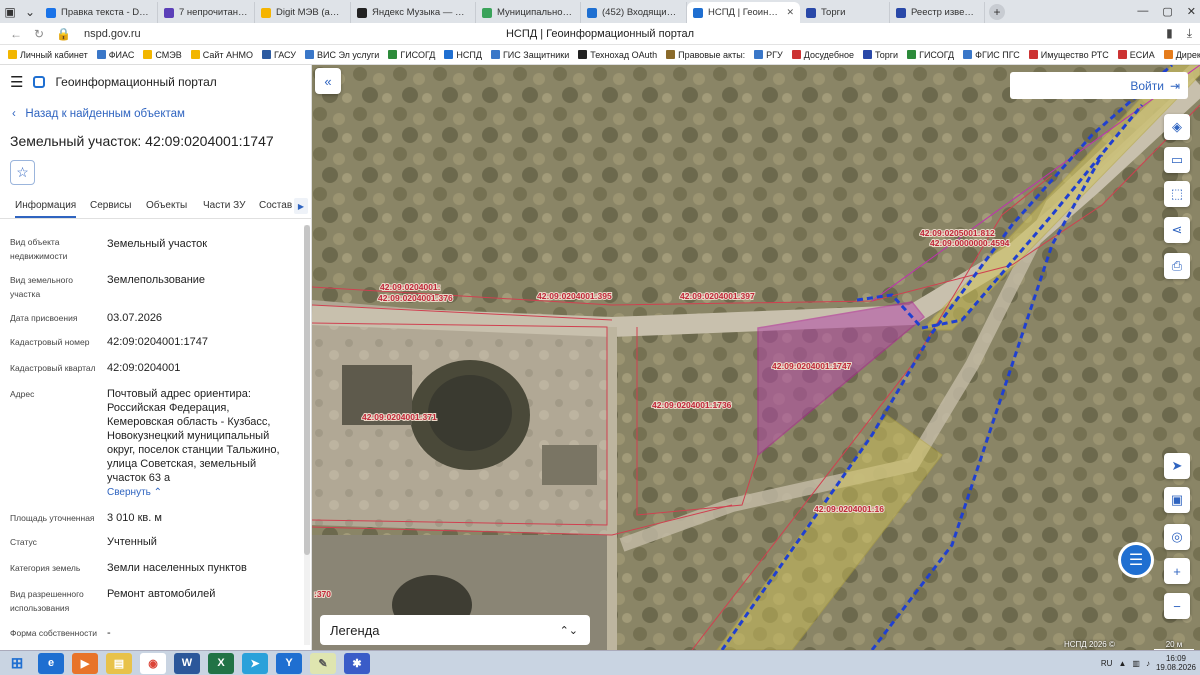 This screenshot has height=675, width=1200. What do you see at coordinates (1142, 11) in the screenshot?
I see `minimize-icon: —` at bounding box center [1142, 11].